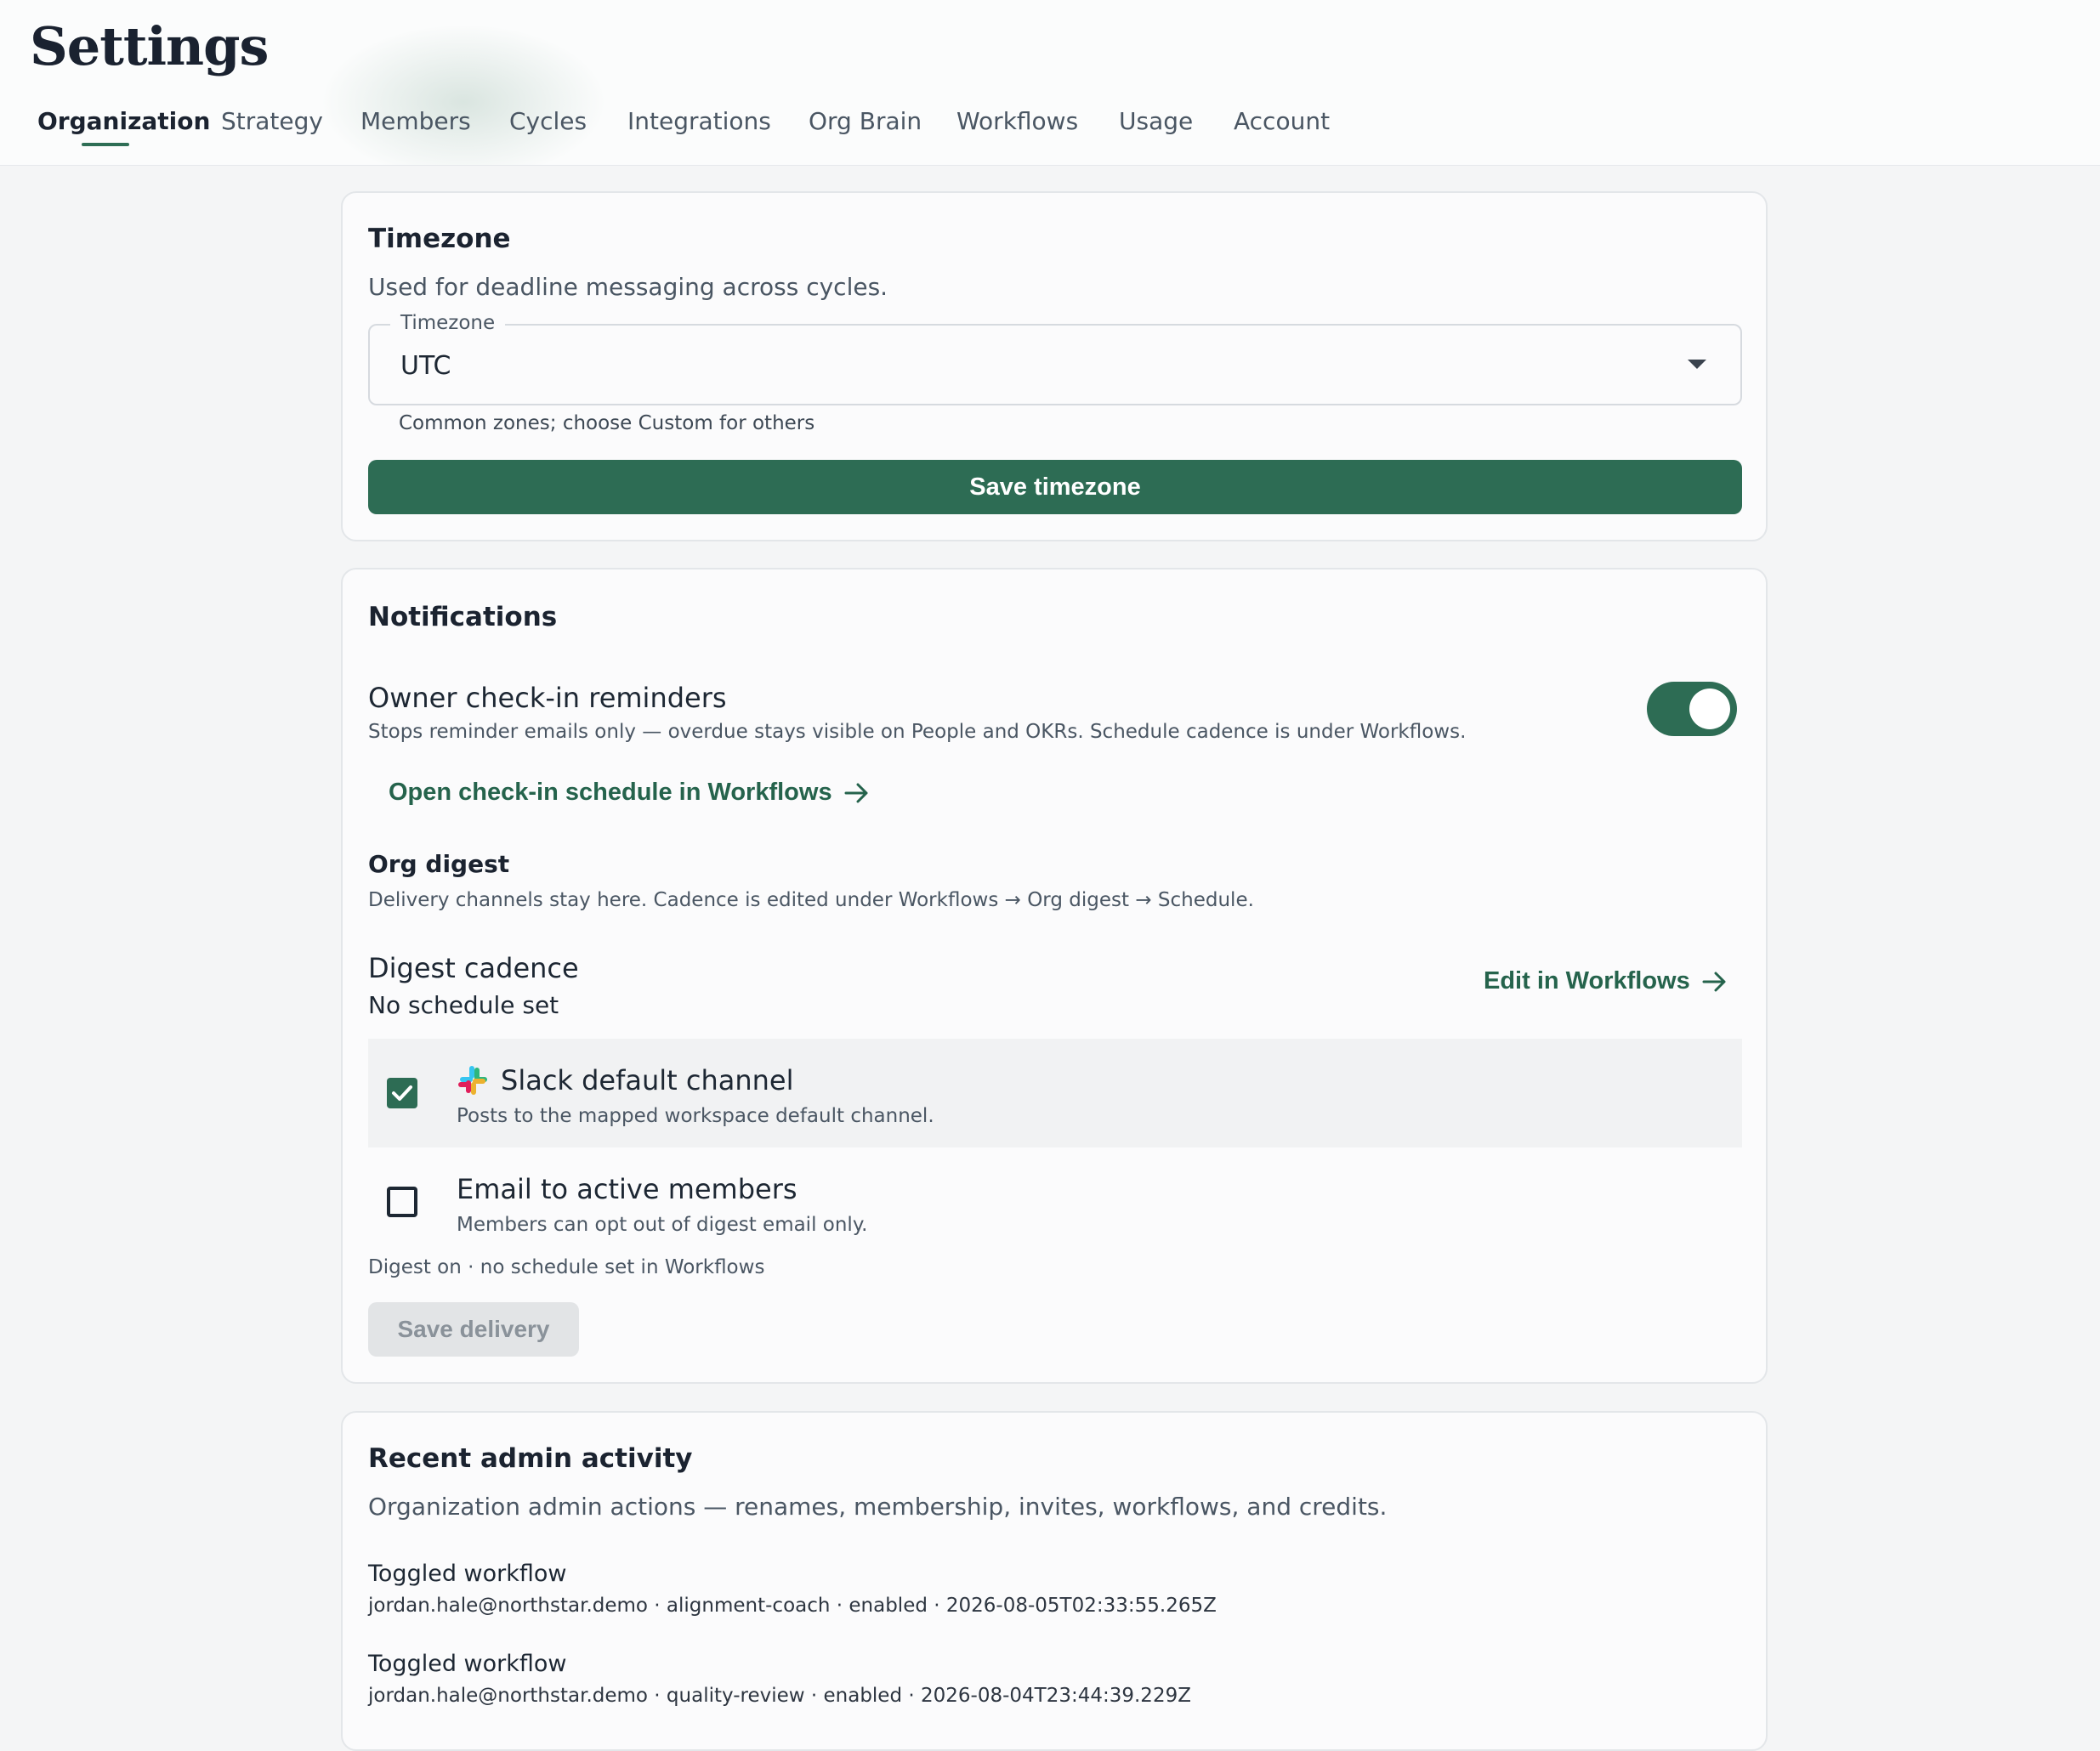 The image size is (2100, 1751). I want to click on notifications-title: Notifications, so click(463, 617).